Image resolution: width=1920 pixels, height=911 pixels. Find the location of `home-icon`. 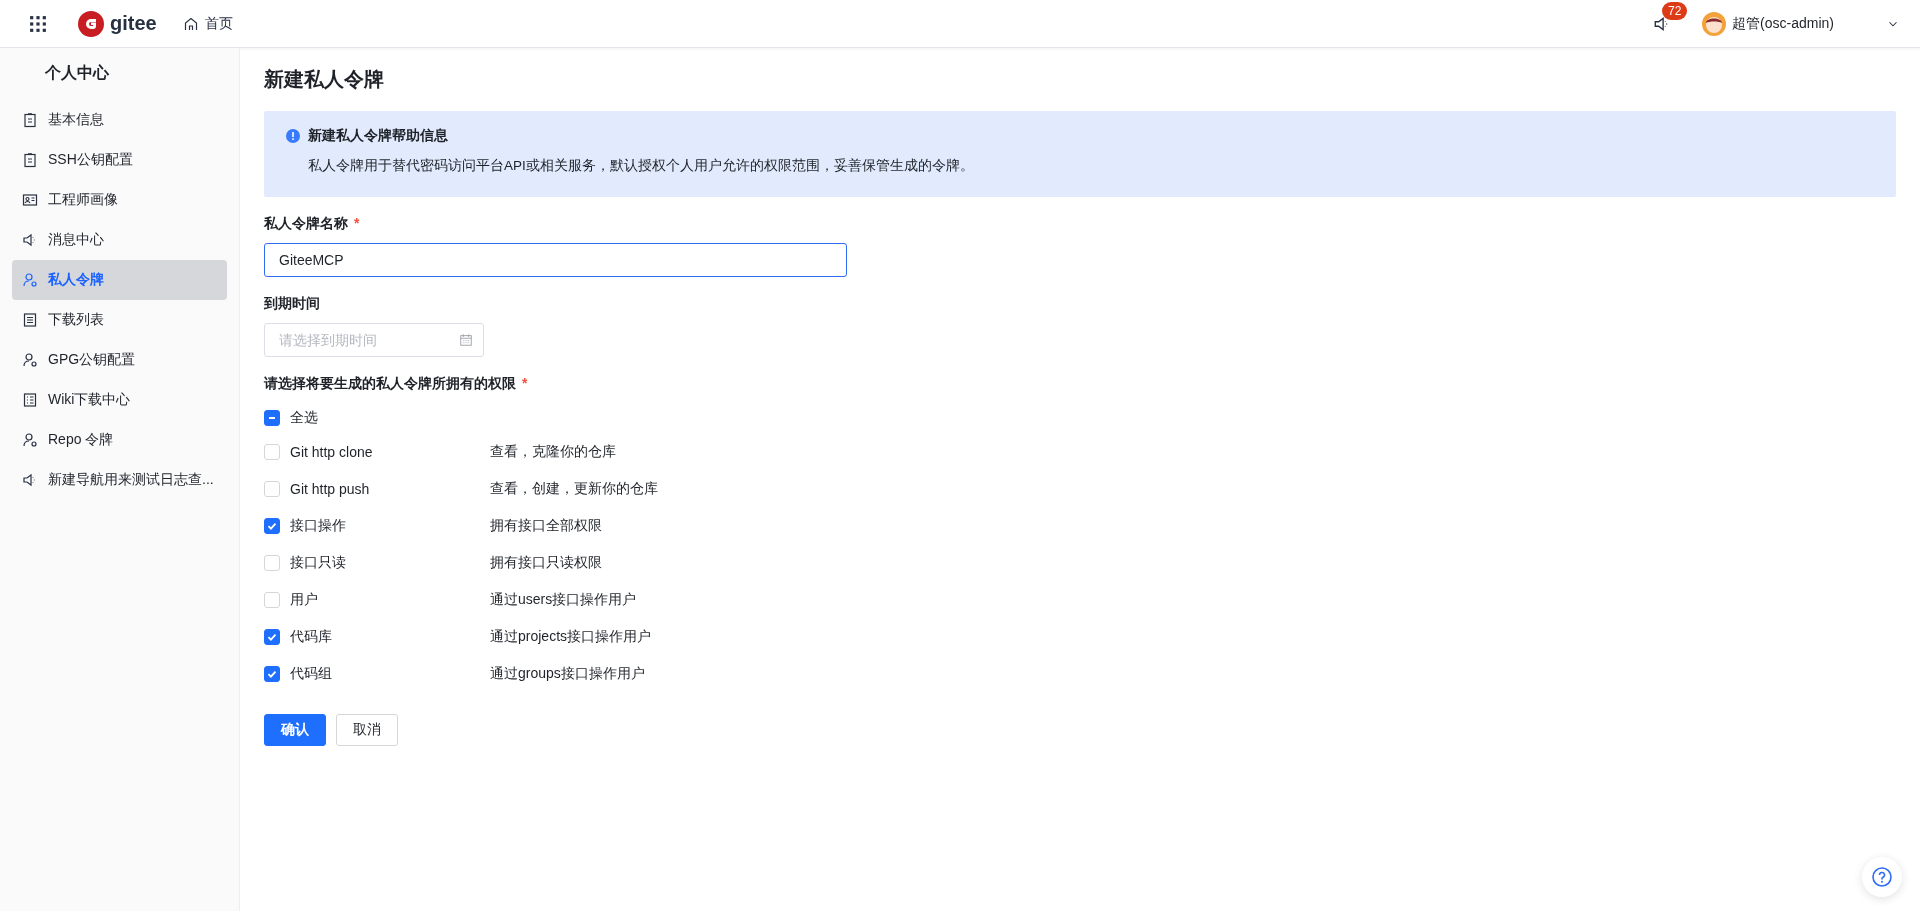

home-icon is located at coordinates (190, 23).